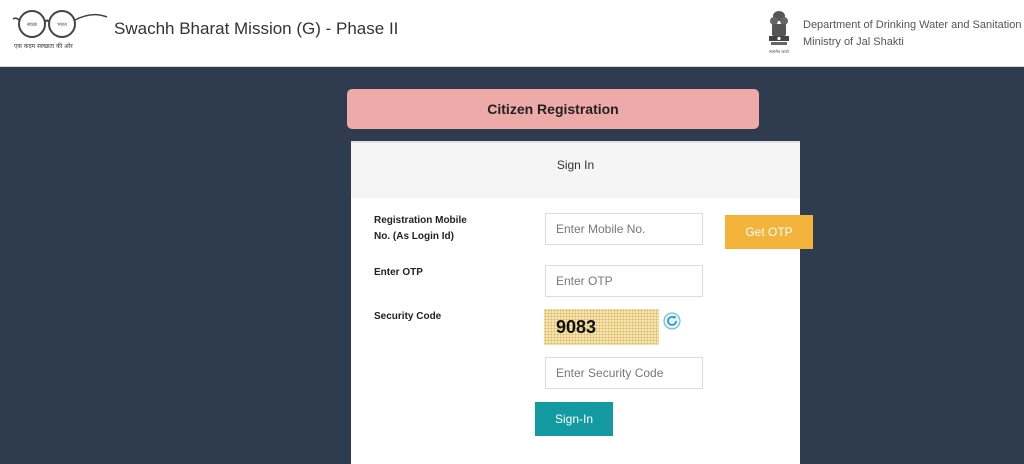 The width and height of the screenshot is (1024, 464). What do you see at coordinates (601, 327) in the screenshot?
I see `captcha-image: 9083` at bounding box center [601, 327].